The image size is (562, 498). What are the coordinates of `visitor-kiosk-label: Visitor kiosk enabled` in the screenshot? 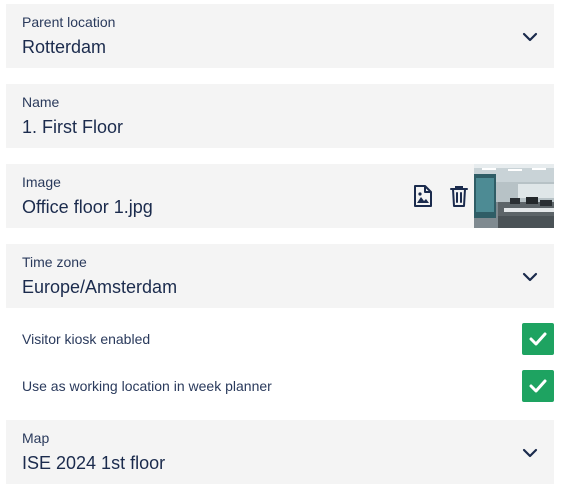 It's located at (86, 339).